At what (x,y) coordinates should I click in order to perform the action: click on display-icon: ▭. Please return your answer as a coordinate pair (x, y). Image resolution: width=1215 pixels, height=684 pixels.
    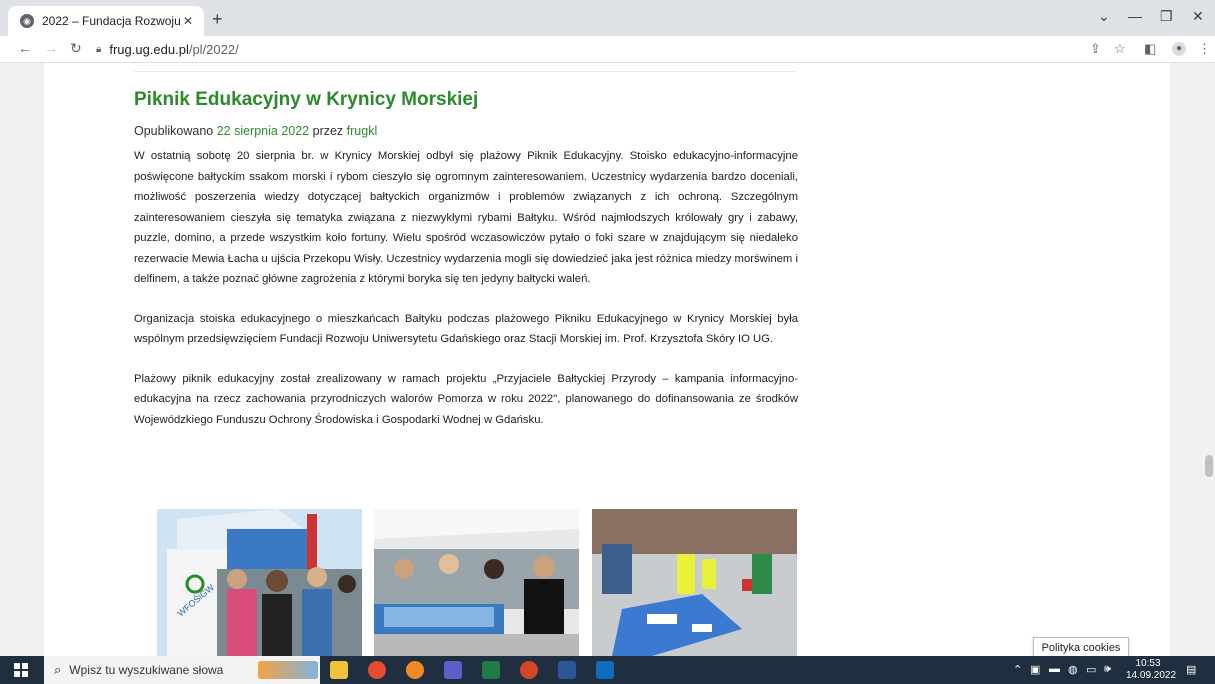
    Looking at the image, I should click on (1091, 669).